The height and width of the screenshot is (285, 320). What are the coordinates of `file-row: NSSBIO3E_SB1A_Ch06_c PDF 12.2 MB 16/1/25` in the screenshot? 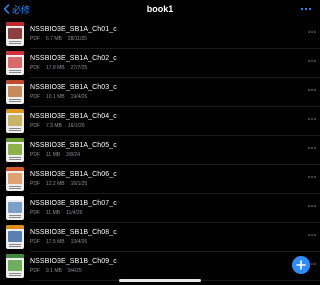 It's located at (160, 179).